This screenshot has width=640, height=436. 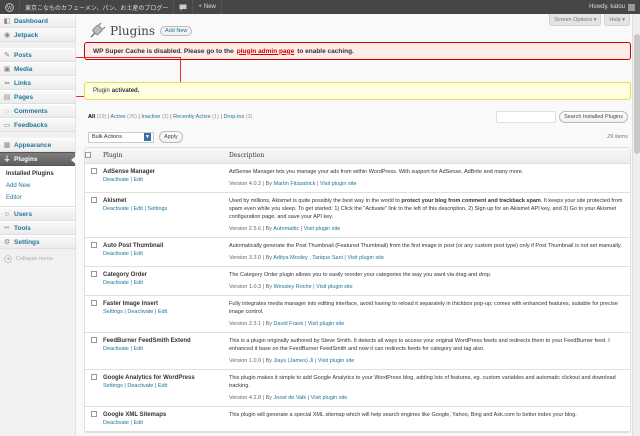 I want to click on submenu-add-new: Add New, so click(x=37, y=186).